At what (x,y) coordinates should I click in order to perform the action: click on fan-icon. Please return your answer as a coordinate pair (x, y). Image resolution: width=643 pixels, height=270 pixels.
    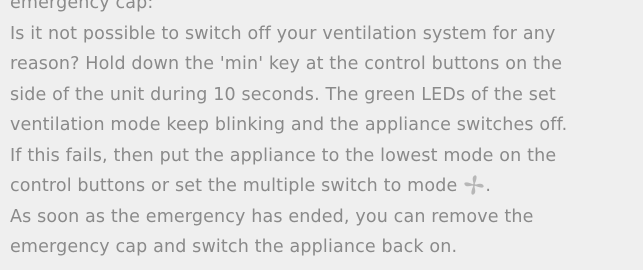
    Looking at the image, I should click on (474, 185).